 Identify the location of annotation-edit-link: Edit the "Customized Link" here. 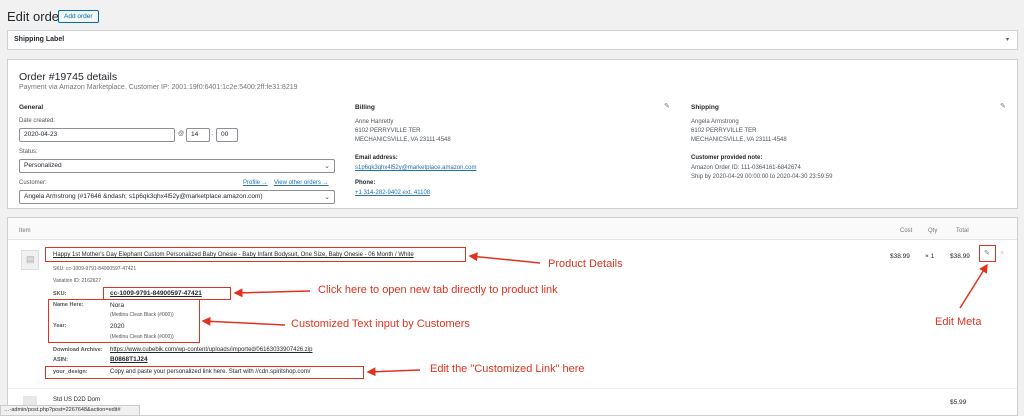
(507, 369).